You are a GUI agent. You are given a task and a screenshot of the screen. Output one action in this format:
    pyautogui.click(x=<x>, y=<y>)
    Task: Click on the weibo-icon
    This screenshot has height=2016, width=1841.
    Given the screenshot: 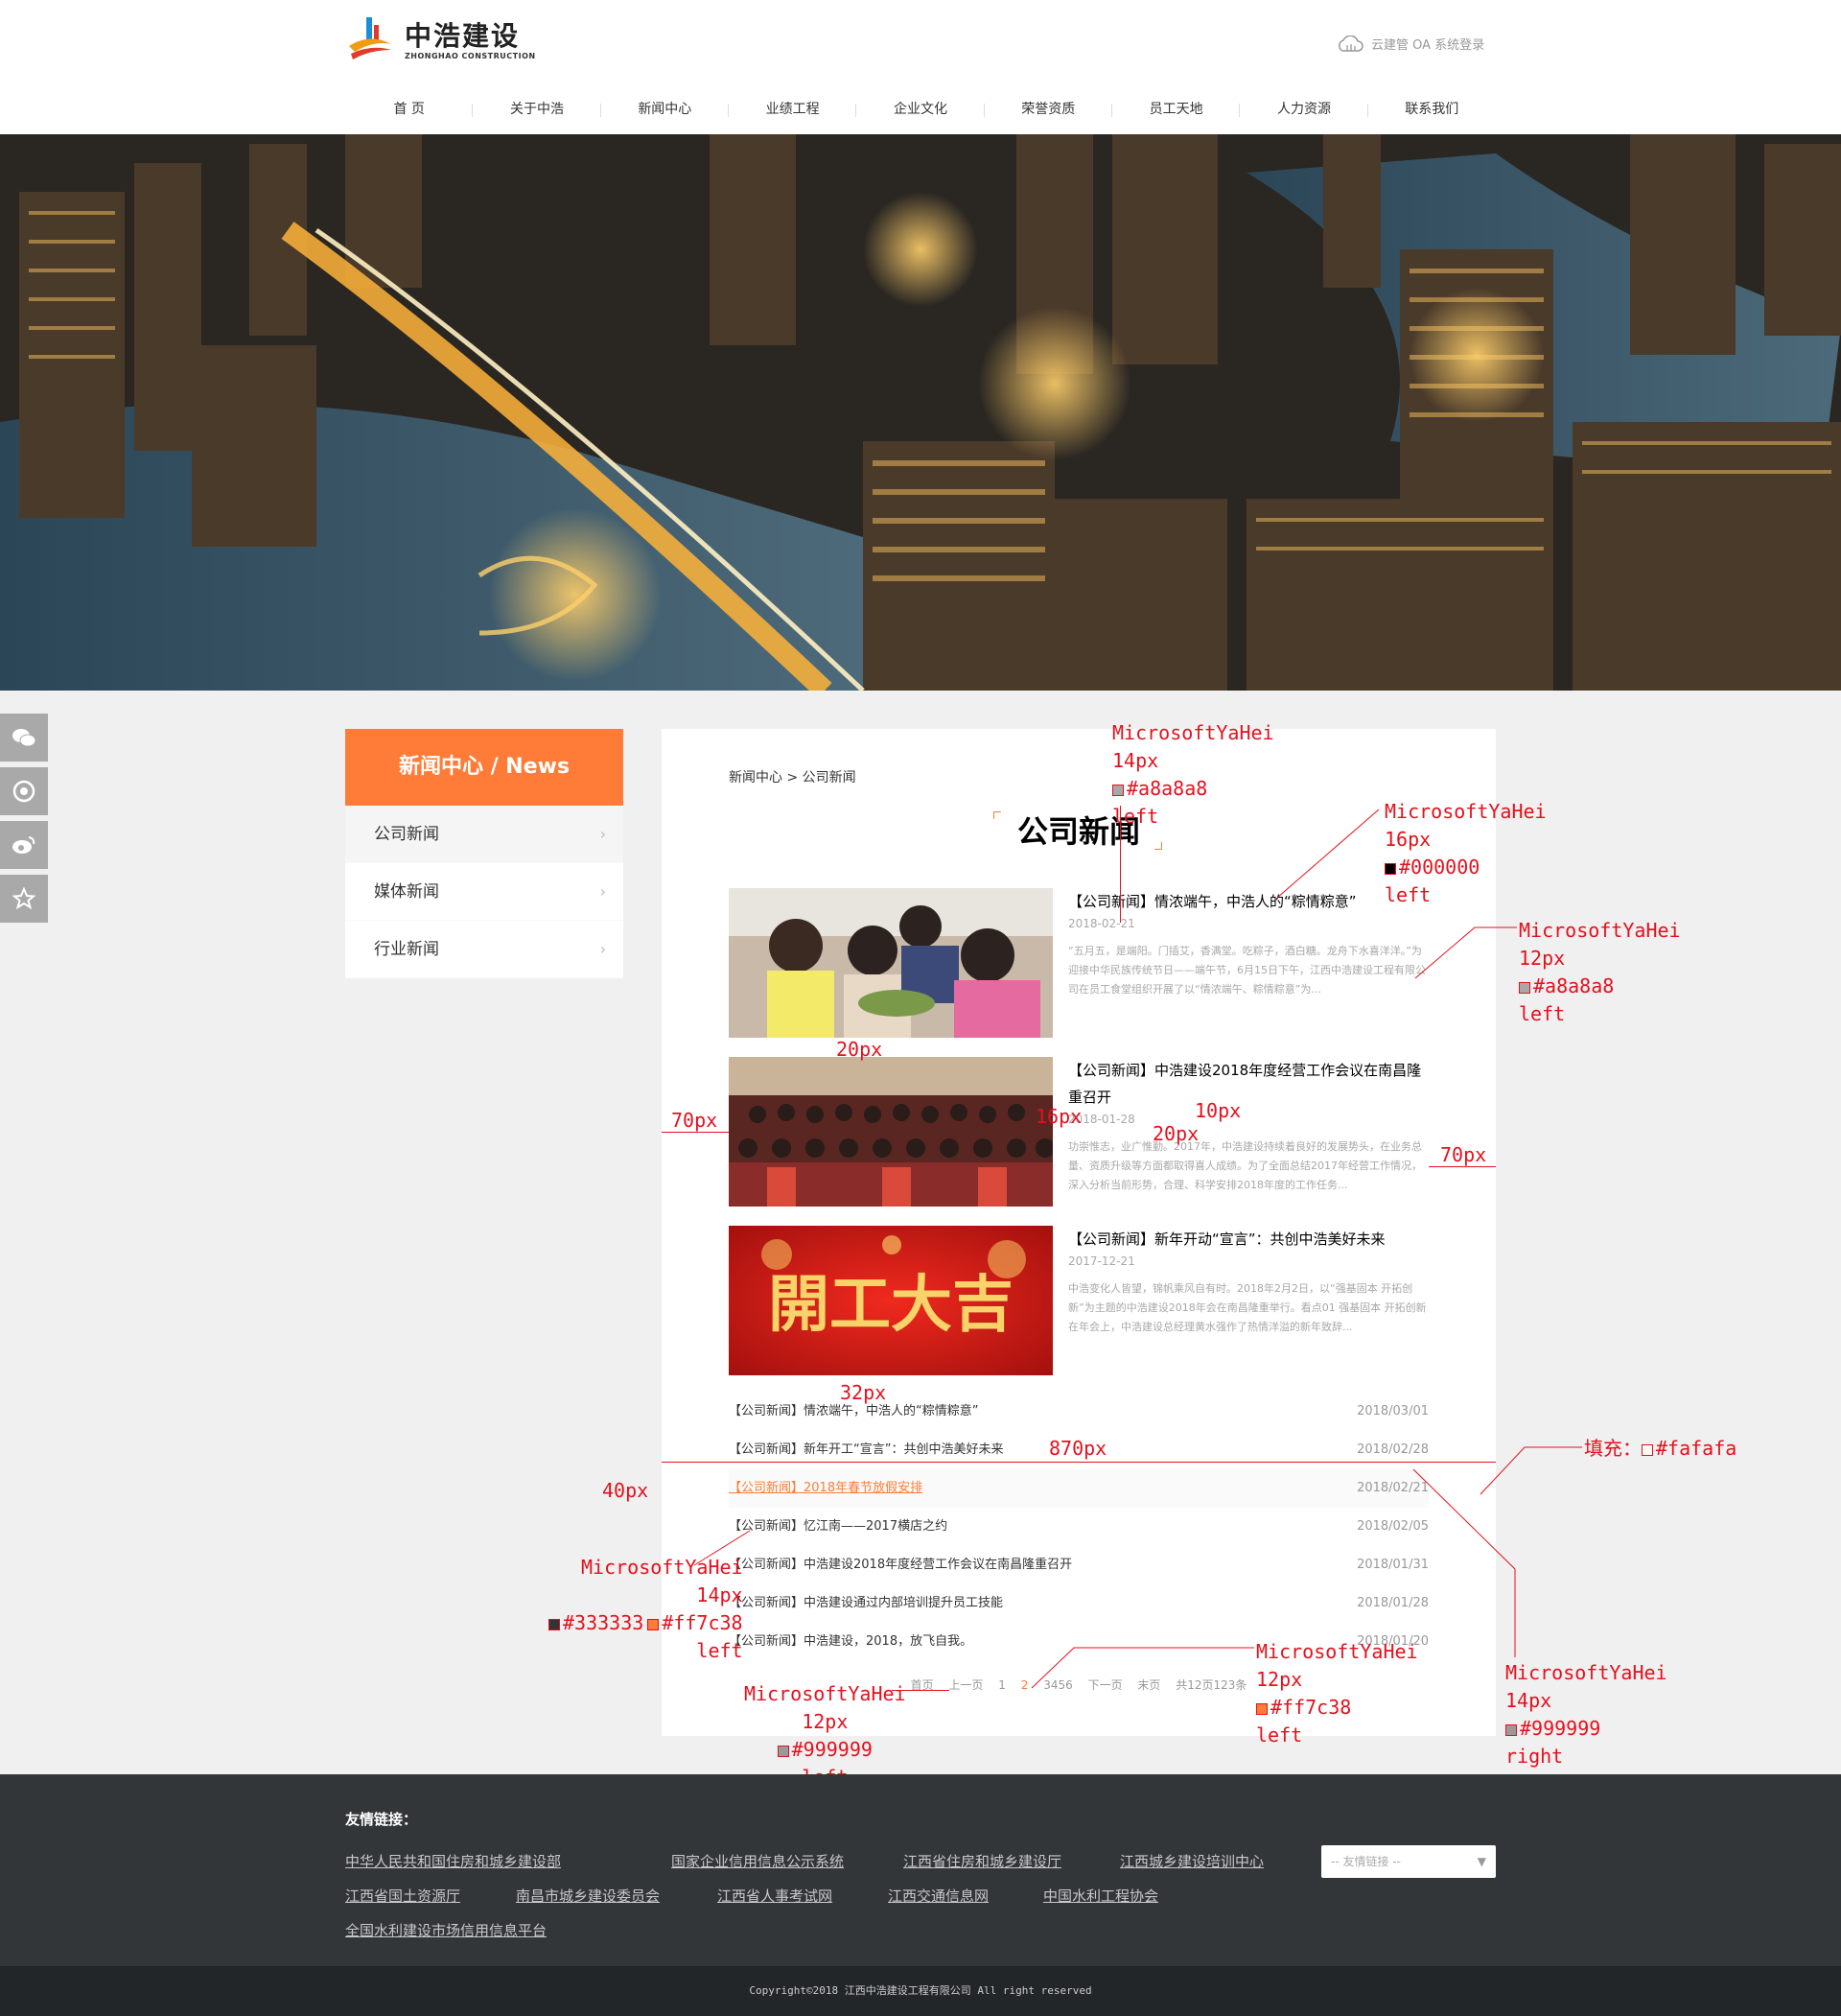 What is the action you would take?
    pyautogui.click(x=24, y=845)
    